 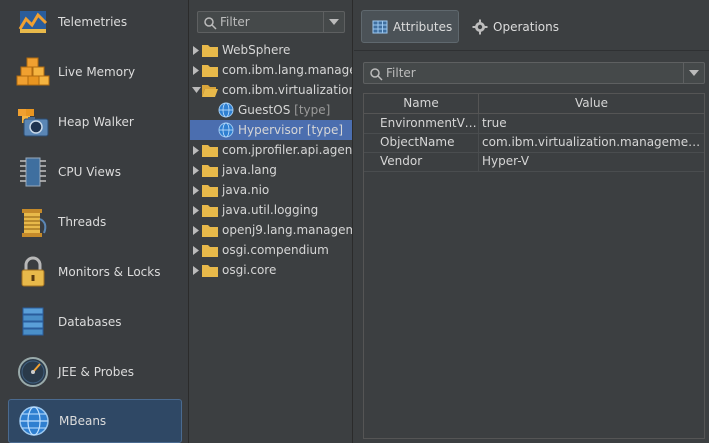 I want to click on tab-attributes: Attributes, so click(x=410, y=26).